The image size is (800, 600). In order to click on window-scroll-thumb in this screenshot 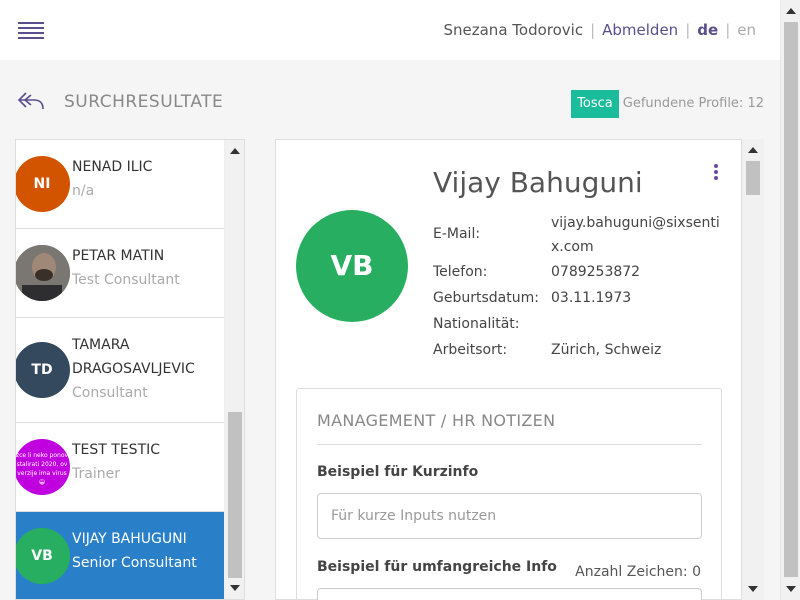, I will do `click(791, 299)`.